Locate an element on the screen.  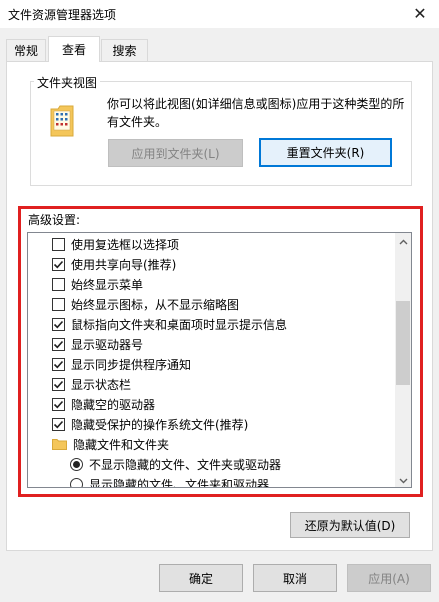
list-item: 不显示隐藏的文件、文件夹或驱动器 is located at coordinates (212, 464).